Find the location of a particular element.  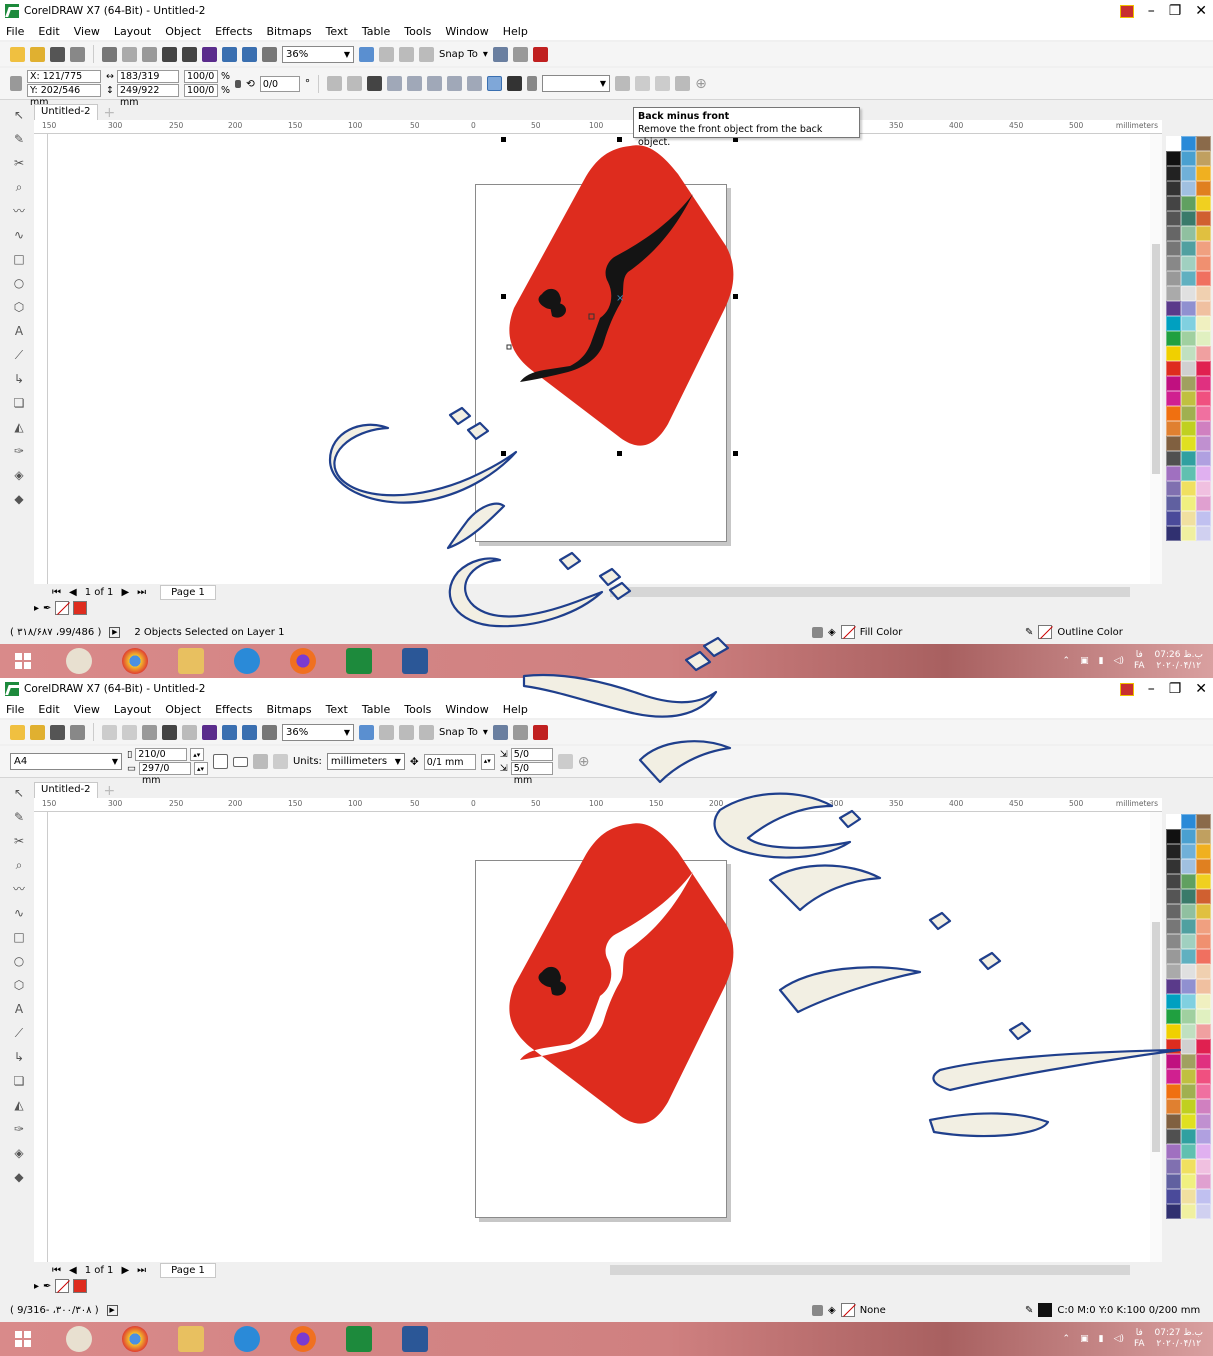

lock-ratio-icon is located at coordinates (238, 83).